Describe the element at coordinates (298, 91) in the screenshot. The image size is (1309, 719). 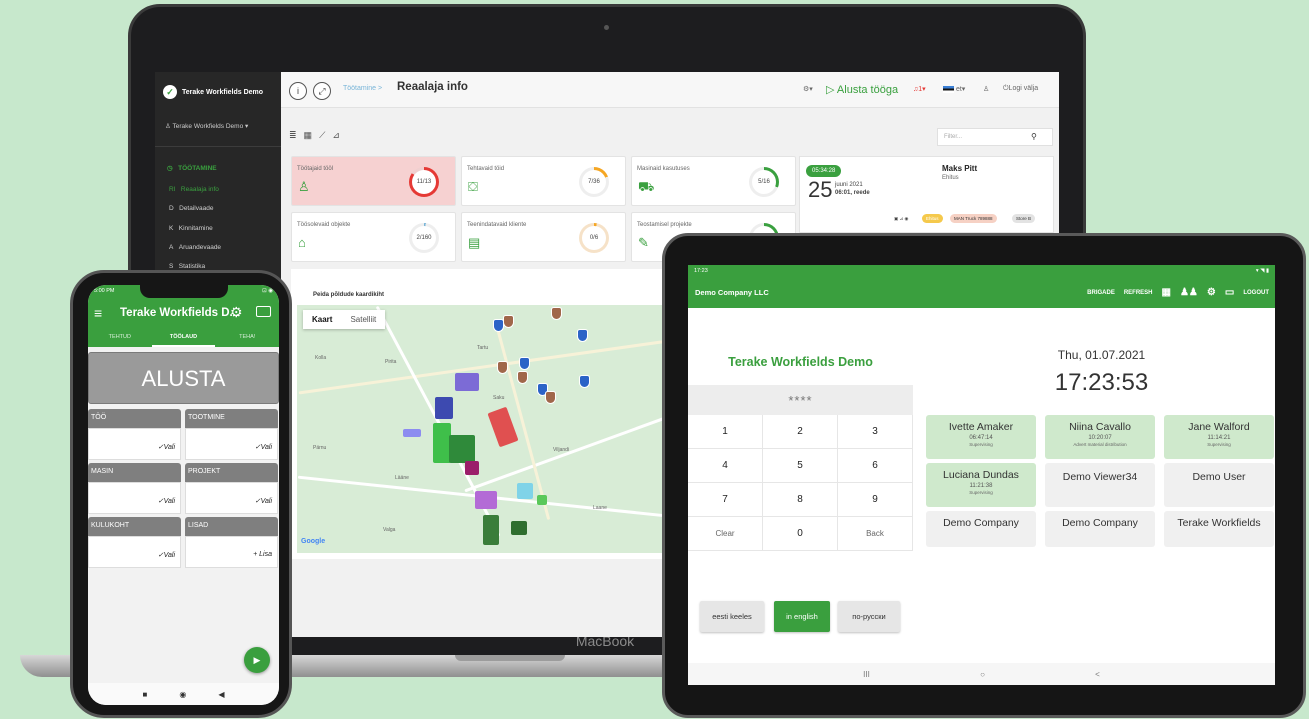
I see `info-icon: i` at that location.